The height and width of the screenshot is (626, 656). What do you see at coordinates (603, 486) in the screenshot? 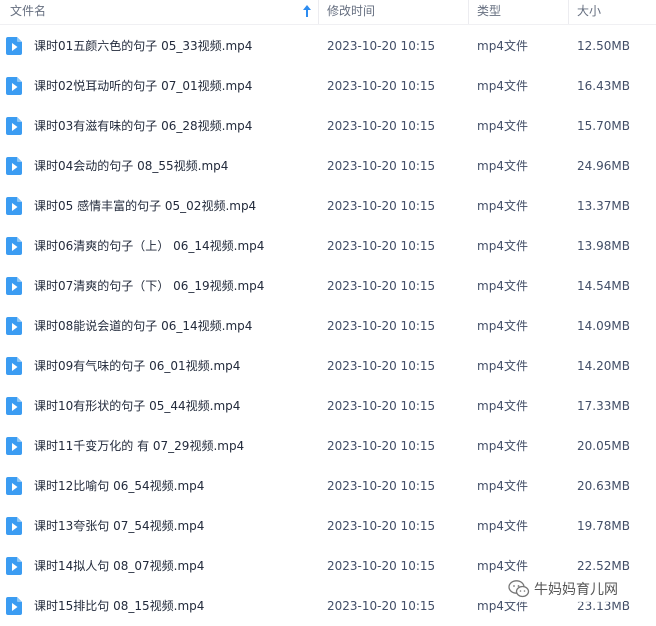
I see `file-size: 20.63MB` at bounding box center [603, 486].